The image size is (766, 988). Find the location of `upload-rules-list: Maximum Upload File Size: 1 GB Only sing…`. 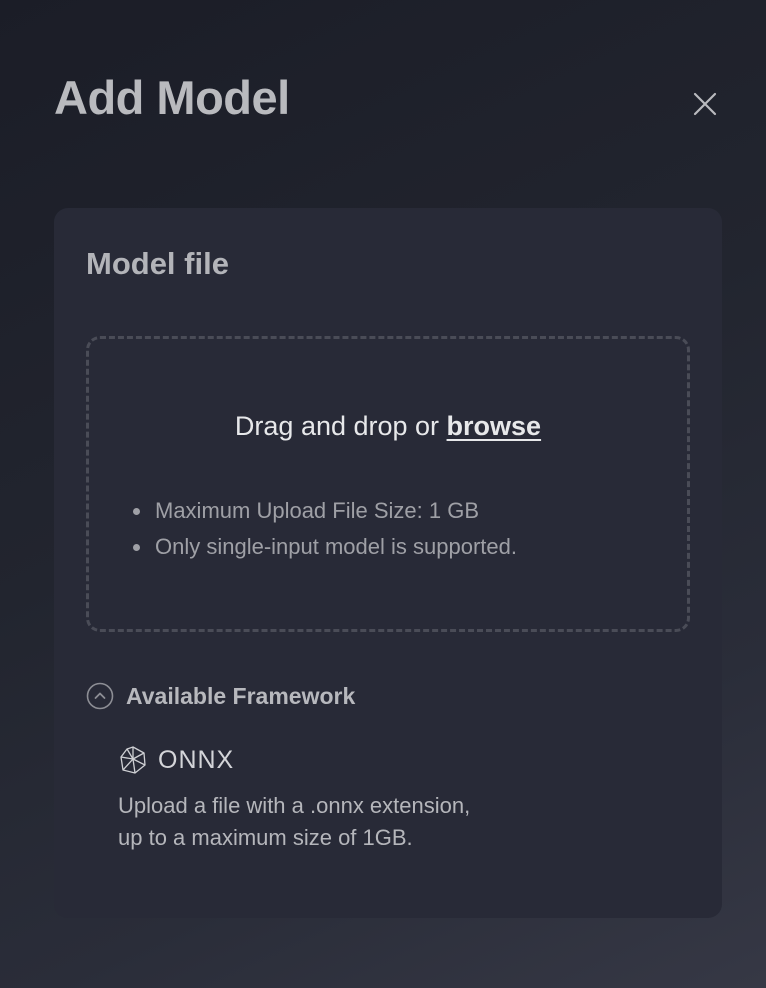

upload-rules-list: Maximum Upload File Size: 1 GB Only sing… is located at coordinates (323, 529).